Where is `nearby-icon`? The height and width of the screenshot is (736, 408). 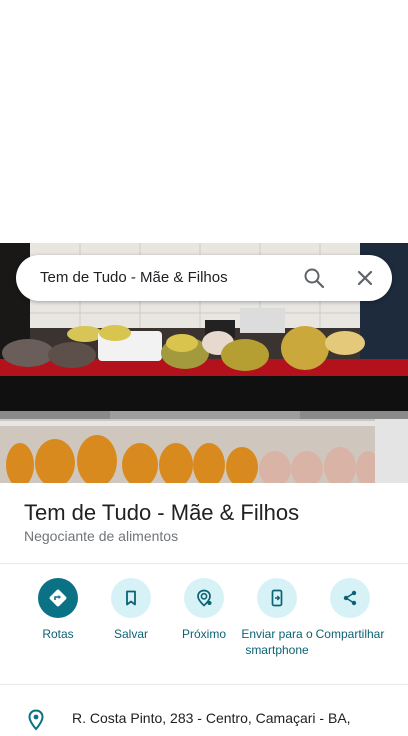
nearby-icon is located at coordinates (204, 598).